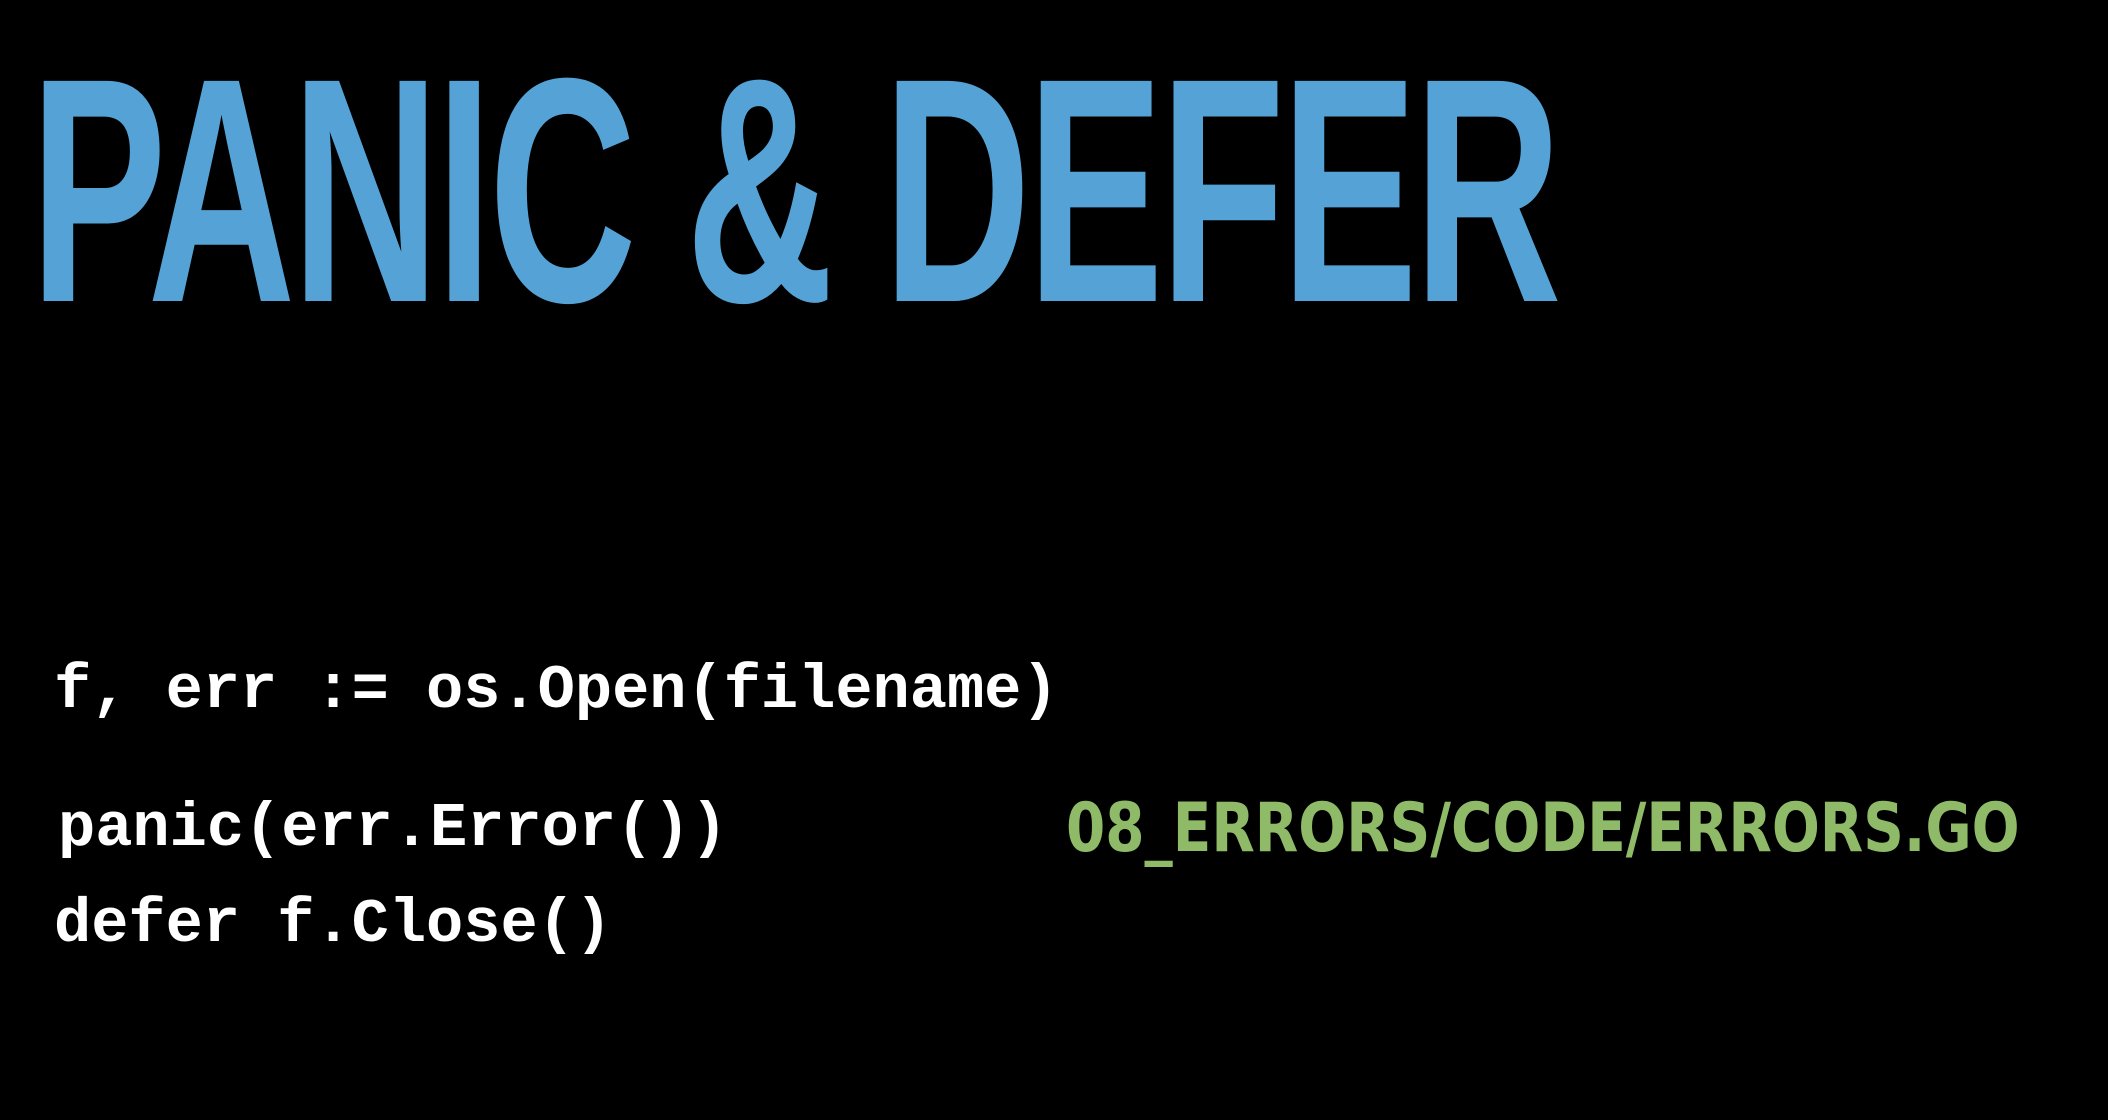 This screenshot has height=1120, width=2108. I want to click on code-line-defer: defer f.Close(), so click(333, 924).